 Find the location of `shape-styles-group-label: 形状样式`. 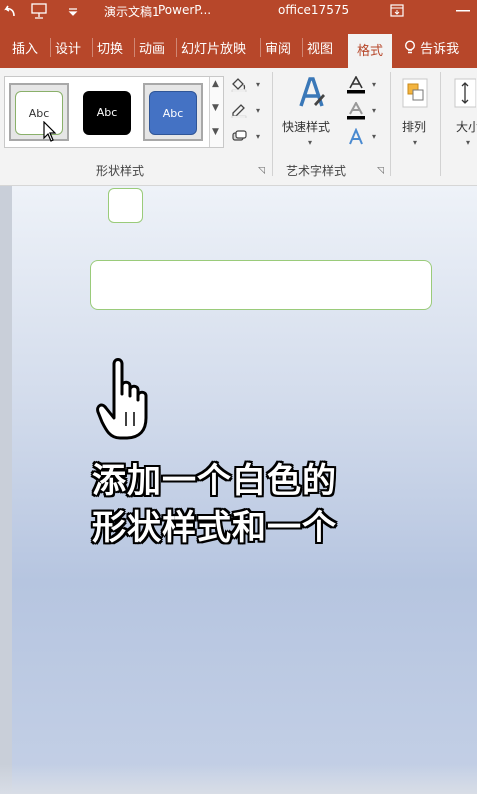

shape-styles-group-label: 形状样式 is located at coordinates (120, 171).